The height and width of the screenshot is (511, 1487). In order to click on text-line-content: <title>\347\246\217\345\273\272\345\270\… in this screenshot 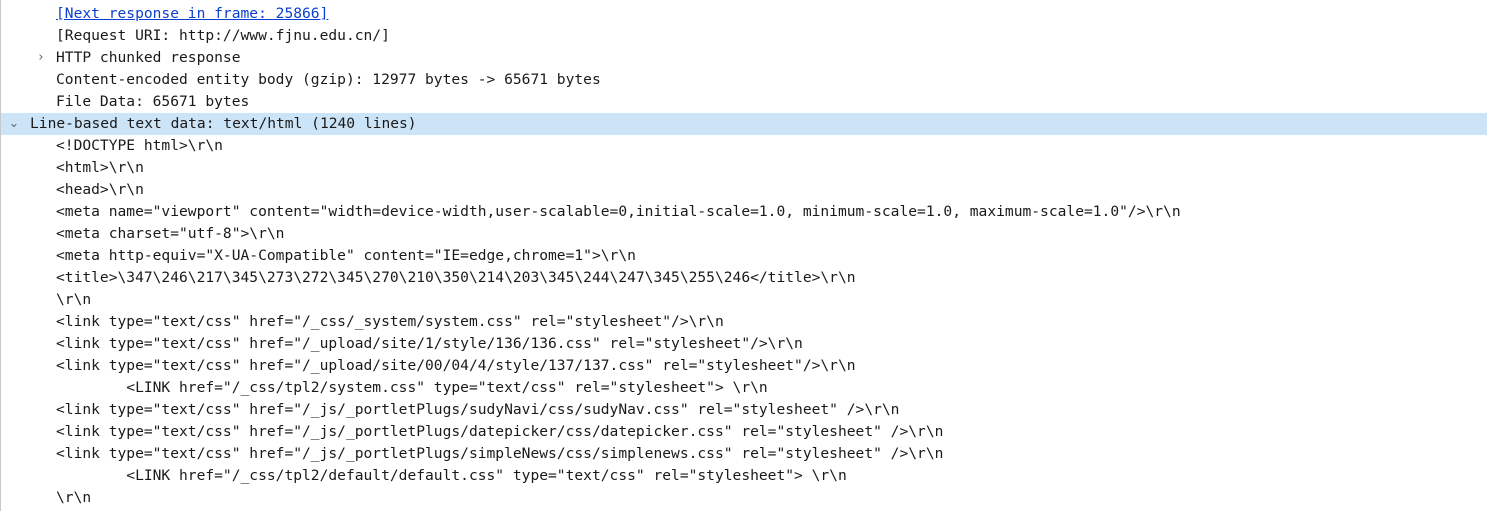, I will do `click(456, 277)`.